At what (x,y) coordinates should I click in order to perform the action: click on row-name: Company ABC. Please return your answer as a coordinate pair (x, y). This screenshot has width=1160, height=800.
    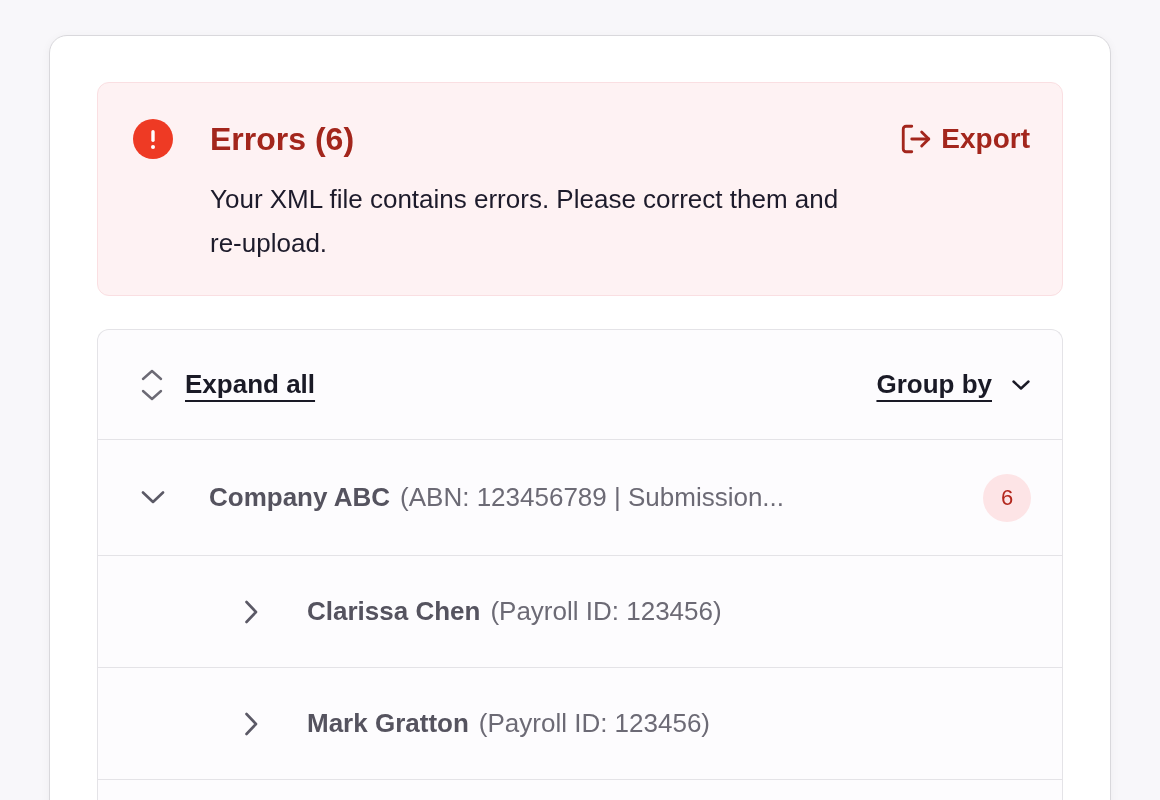
    Looking at the image, I should click on (300, 497).